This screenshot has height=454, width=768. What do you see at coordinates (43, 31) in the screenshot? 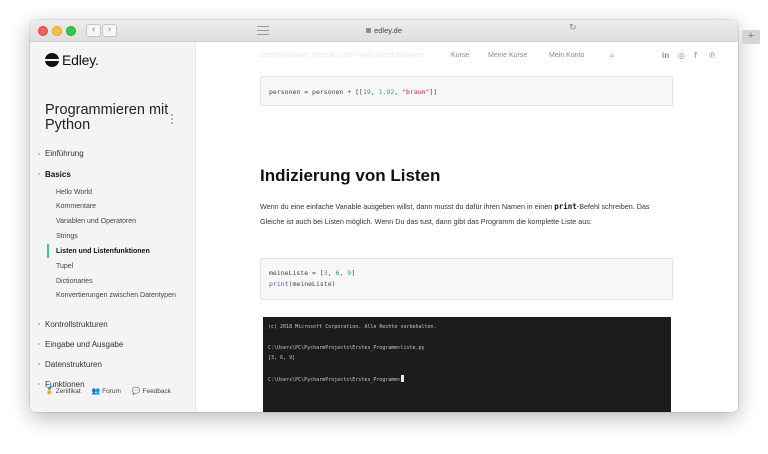
I see `close-window-button` at bounding box center [43, 31].